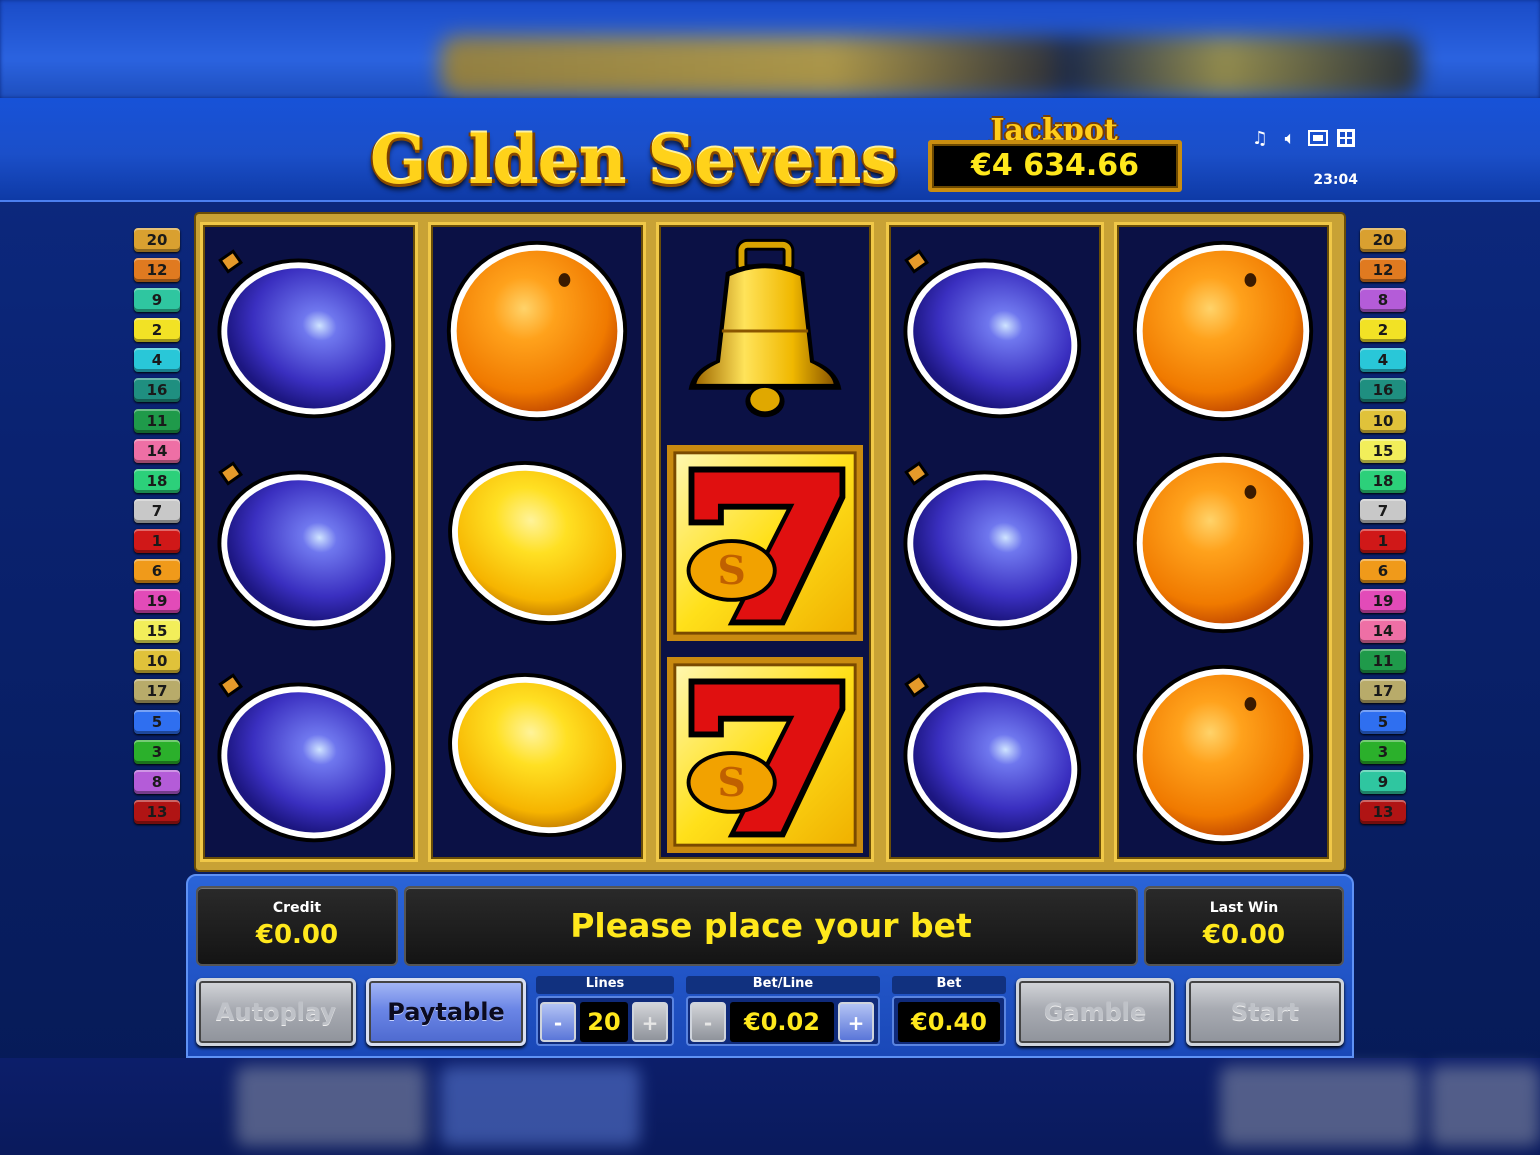  Describe the element at coordinates (1383, 811) in the screenshot. I see `right-payline-number: 13` at that location.